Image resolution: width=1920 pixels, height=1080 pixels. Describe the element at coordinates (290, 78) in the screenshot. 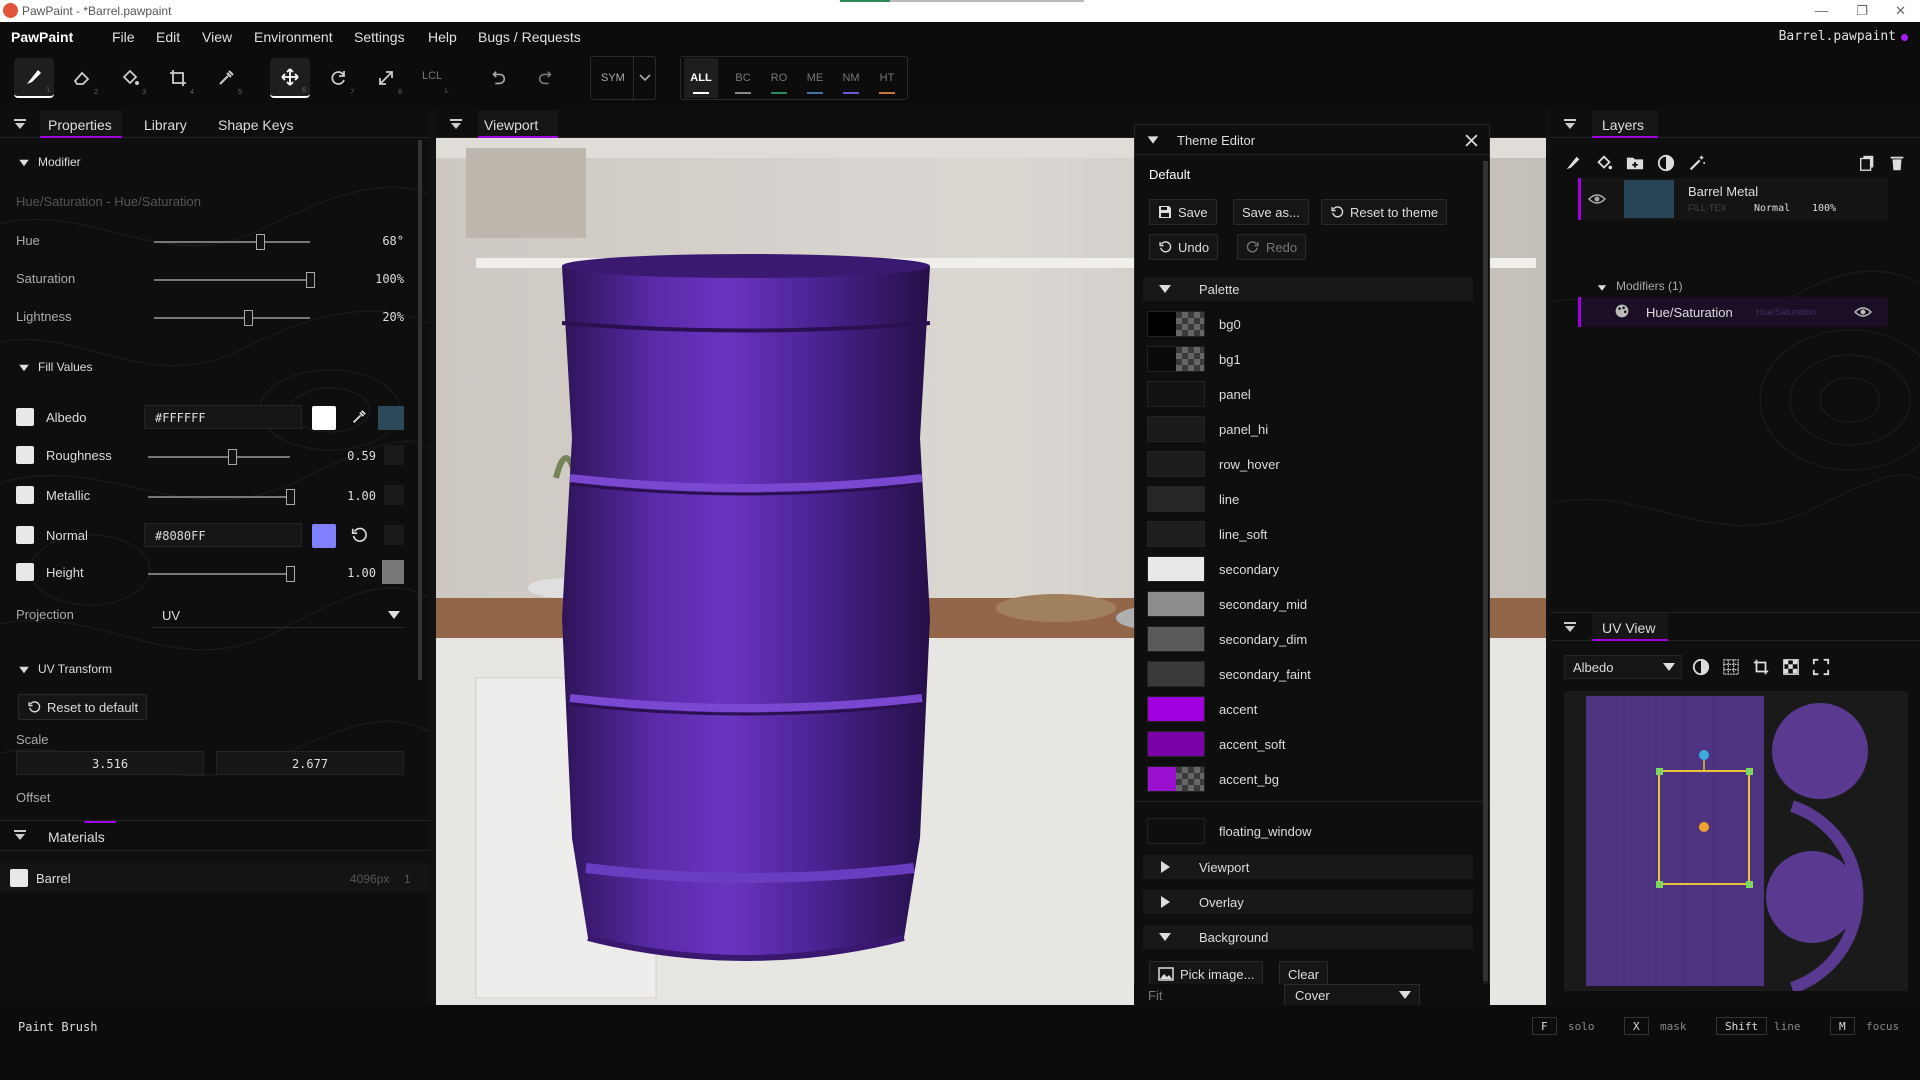

I see `move-tool: 6` at that location.